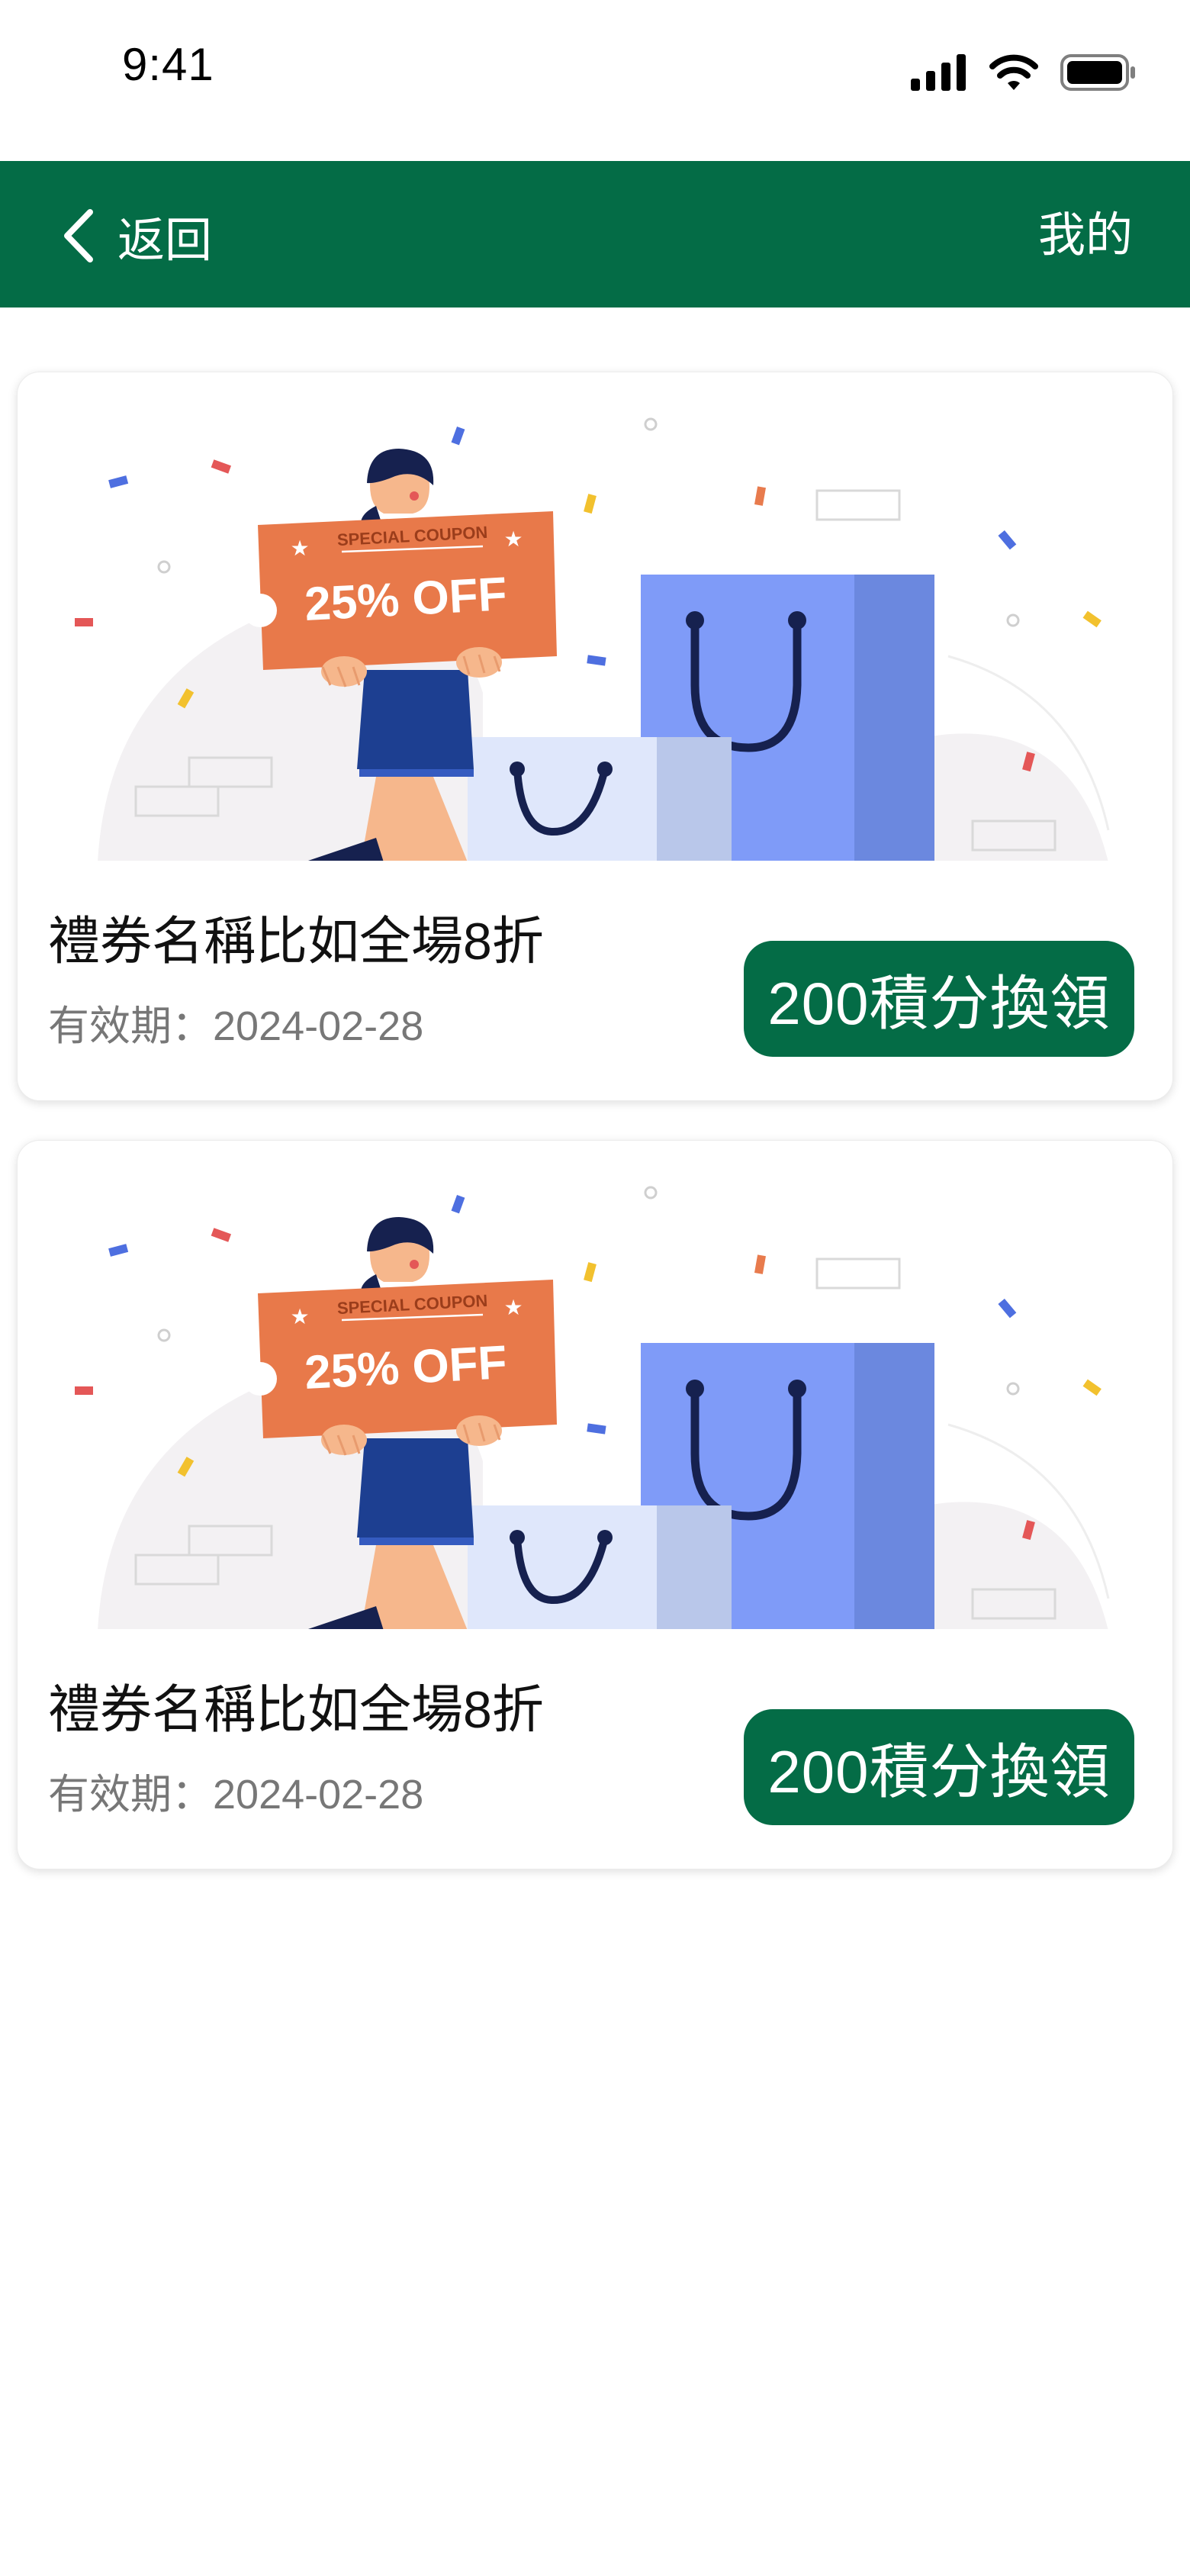 The image size is (1190, 2576). What do you see at coordinates (165, 240) in the screenshot?
I see `back-label: 返回` at bounding box center [165, 240].